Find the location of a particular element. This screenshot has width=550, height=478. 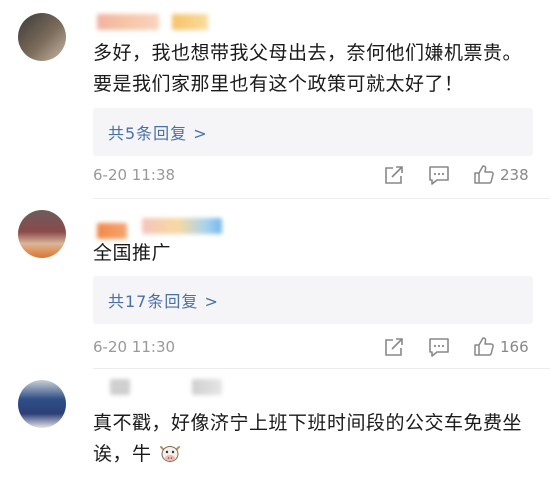

replies-box: 共17条回复 > is located at coordinates (313, 300).